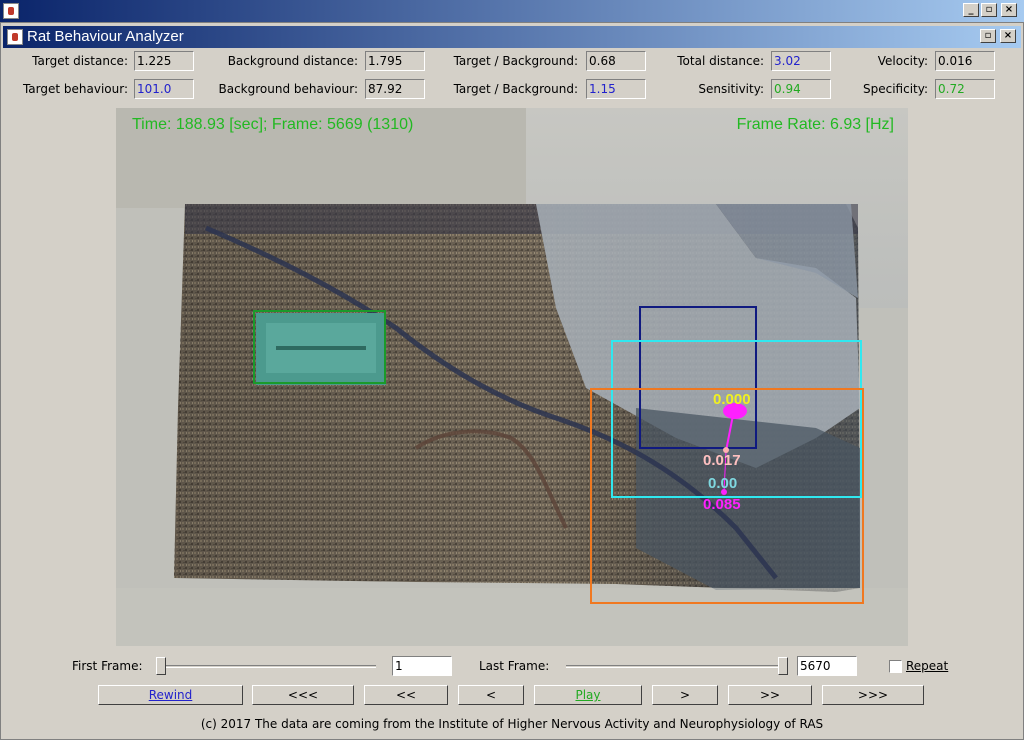 The image size is (1024, 740). I want to click on window-title: Rat Behaviour Analyzer, so click(105, 36).